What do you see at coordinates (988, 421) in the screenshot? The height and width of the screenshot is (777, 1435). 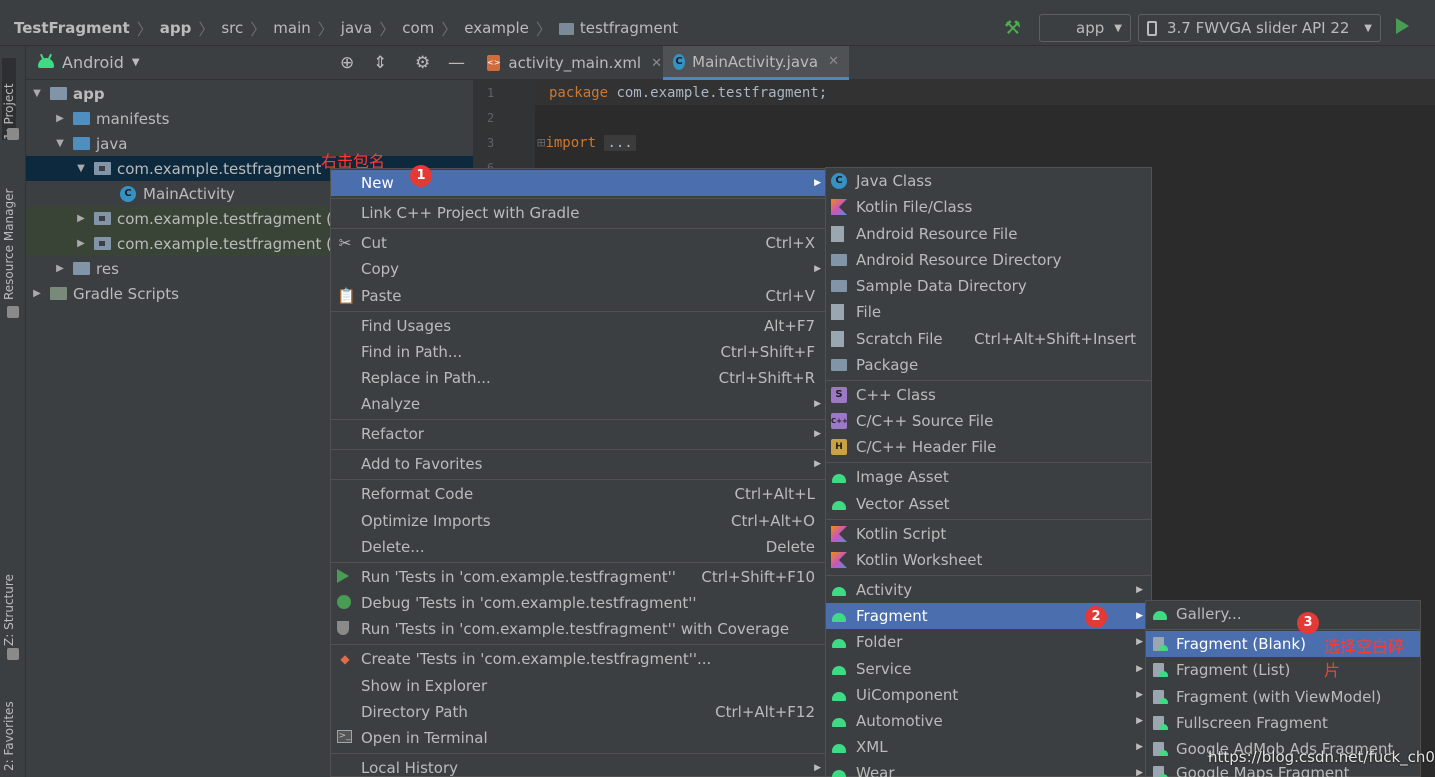 I see `menu-item-c-c-source-file: C++ C/C++ Source File` at bounding box center [988, 421].